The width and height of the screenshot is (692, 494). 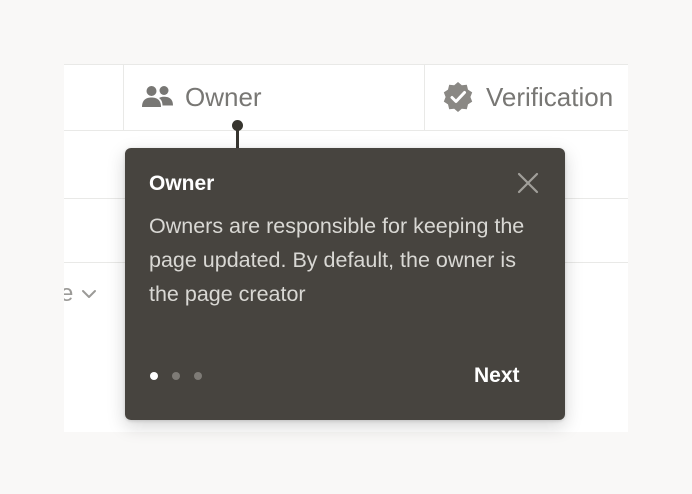 What do you see at coordinates (223, 96) in the screenshot?
I see `column-header-label: Owner` at bounding box center [223, 96].